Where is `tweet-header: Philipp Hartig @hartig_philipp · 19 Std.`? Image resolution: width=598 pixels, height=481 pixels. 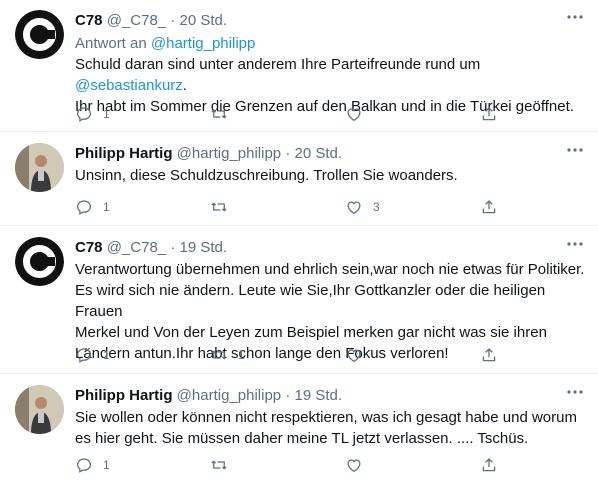
tweet-header: Philipp Hartig @hartig_philipp · 19 Std. is located at coordinates (208, 395).